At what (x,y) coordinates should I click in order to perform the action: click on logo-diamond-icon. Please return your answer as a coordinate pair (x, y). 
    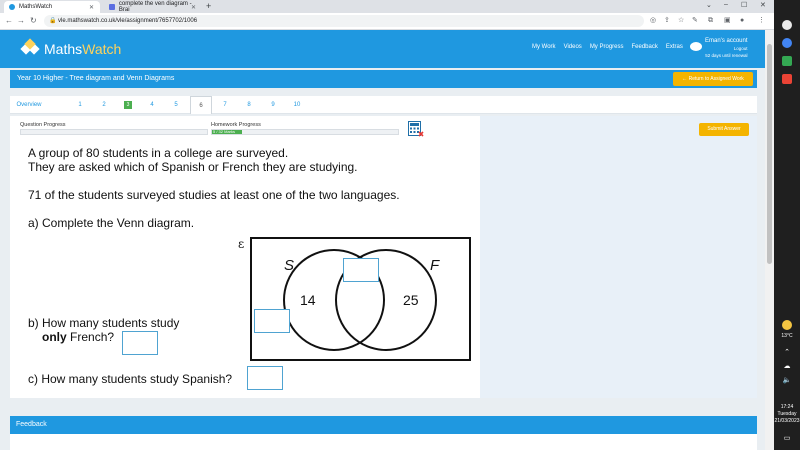
    Looking at the image, I should click on (30, 48).